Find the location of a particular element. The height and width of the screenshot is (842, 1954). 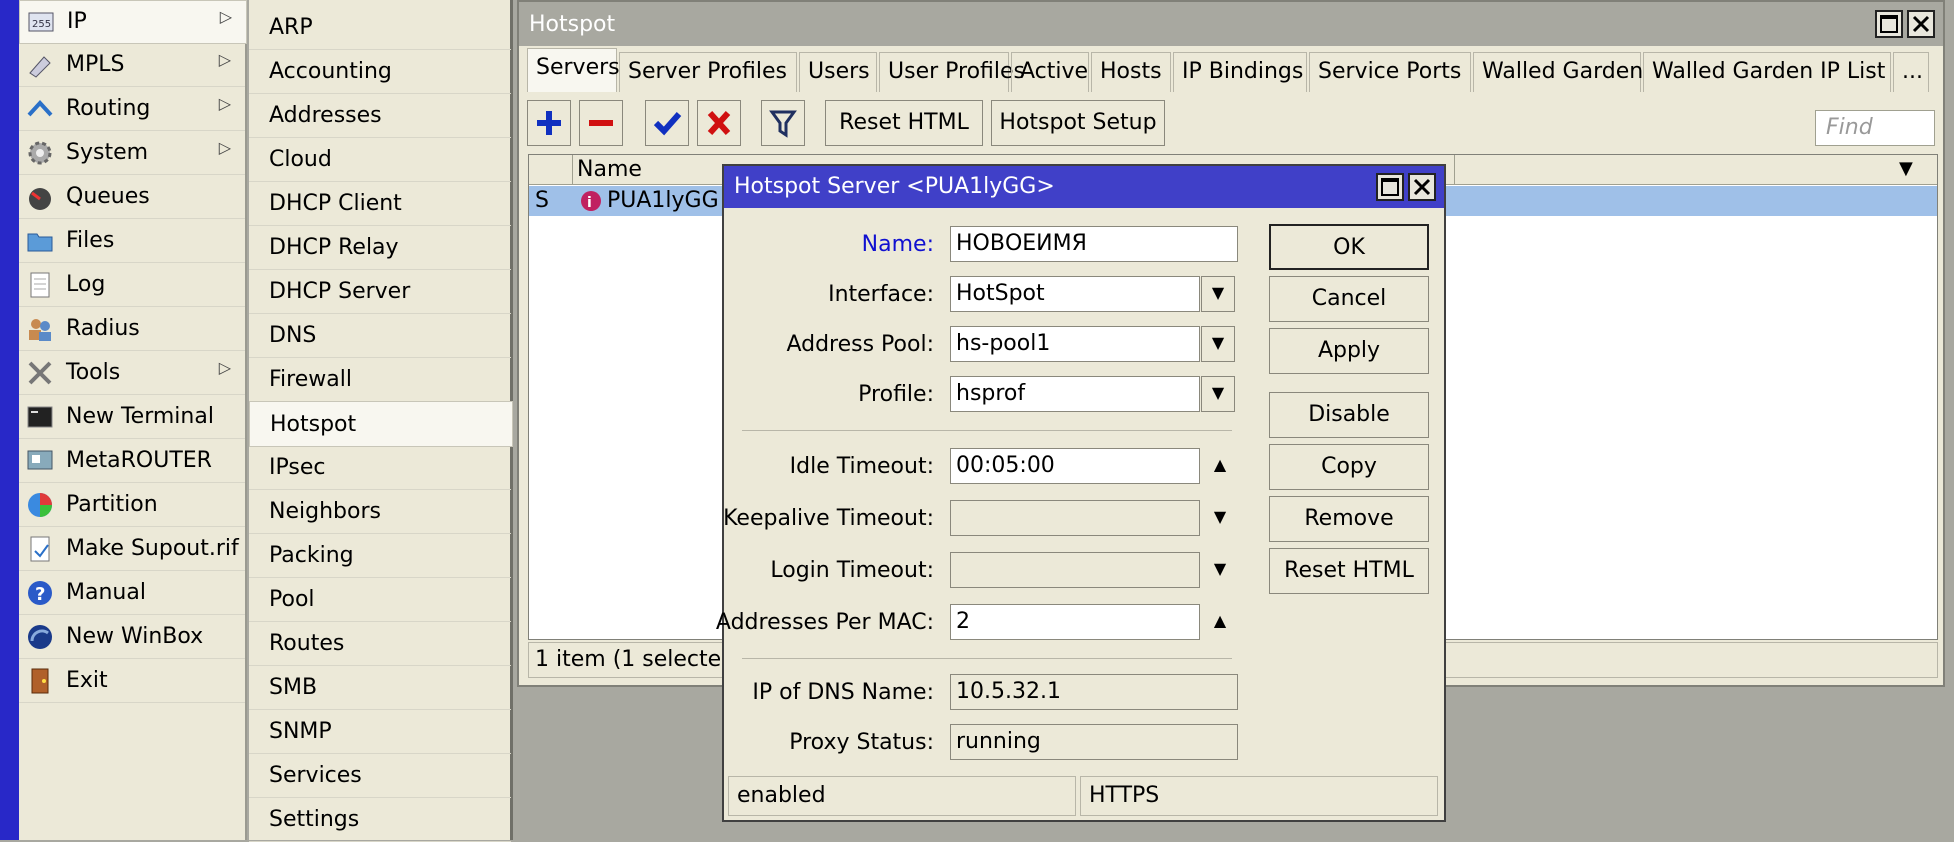

remove-button is located at coordinates (601, 123).